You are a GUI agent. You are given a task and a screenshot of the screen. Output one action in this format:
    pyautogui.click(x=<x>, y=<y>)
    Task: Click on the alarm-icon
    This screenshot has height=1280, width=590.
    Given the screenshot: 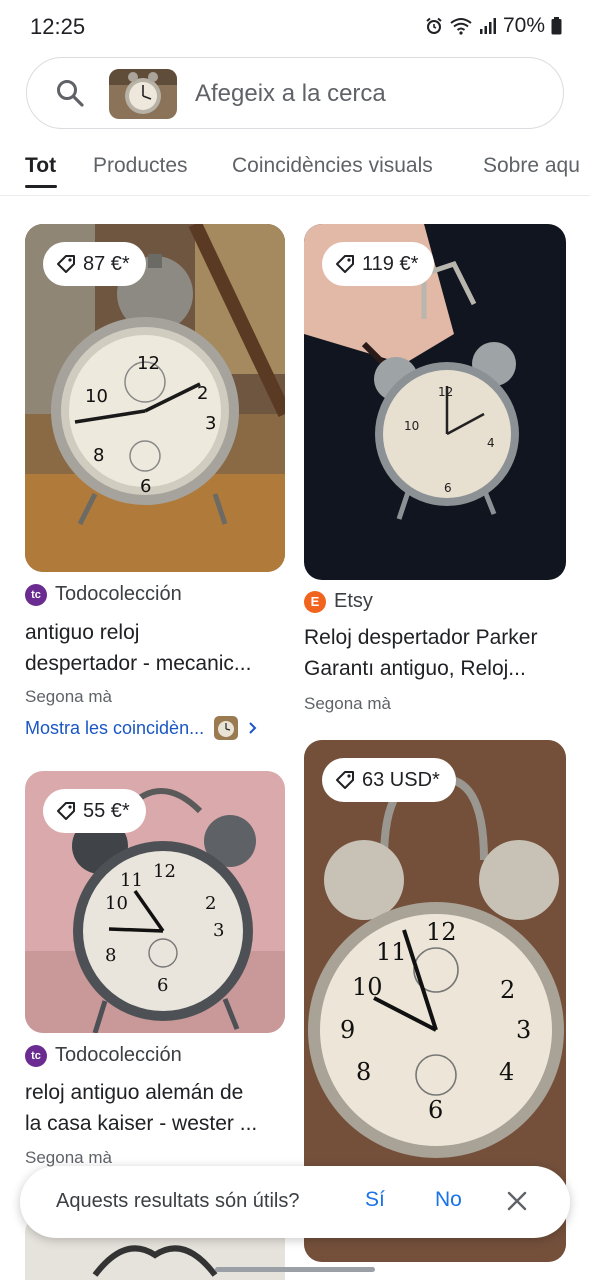 What is the action you would take?
    pyautogui.click(x=434, y=25)
    